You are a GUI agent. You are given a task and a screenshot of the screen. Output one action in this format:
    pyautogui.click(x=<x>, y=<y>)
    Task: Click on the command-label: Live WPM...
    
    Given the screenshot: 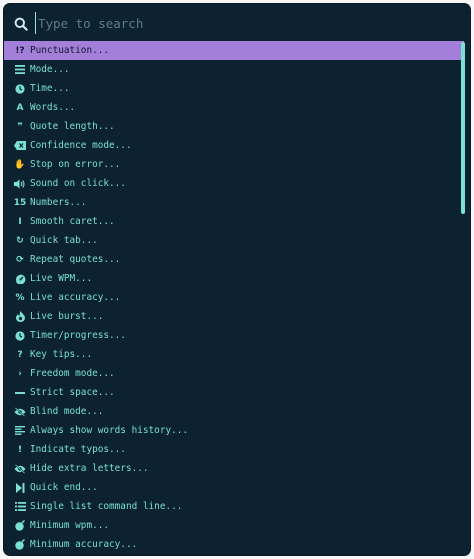 What is the action you would take?
    pyautogui.click(x=61, y=278)
    